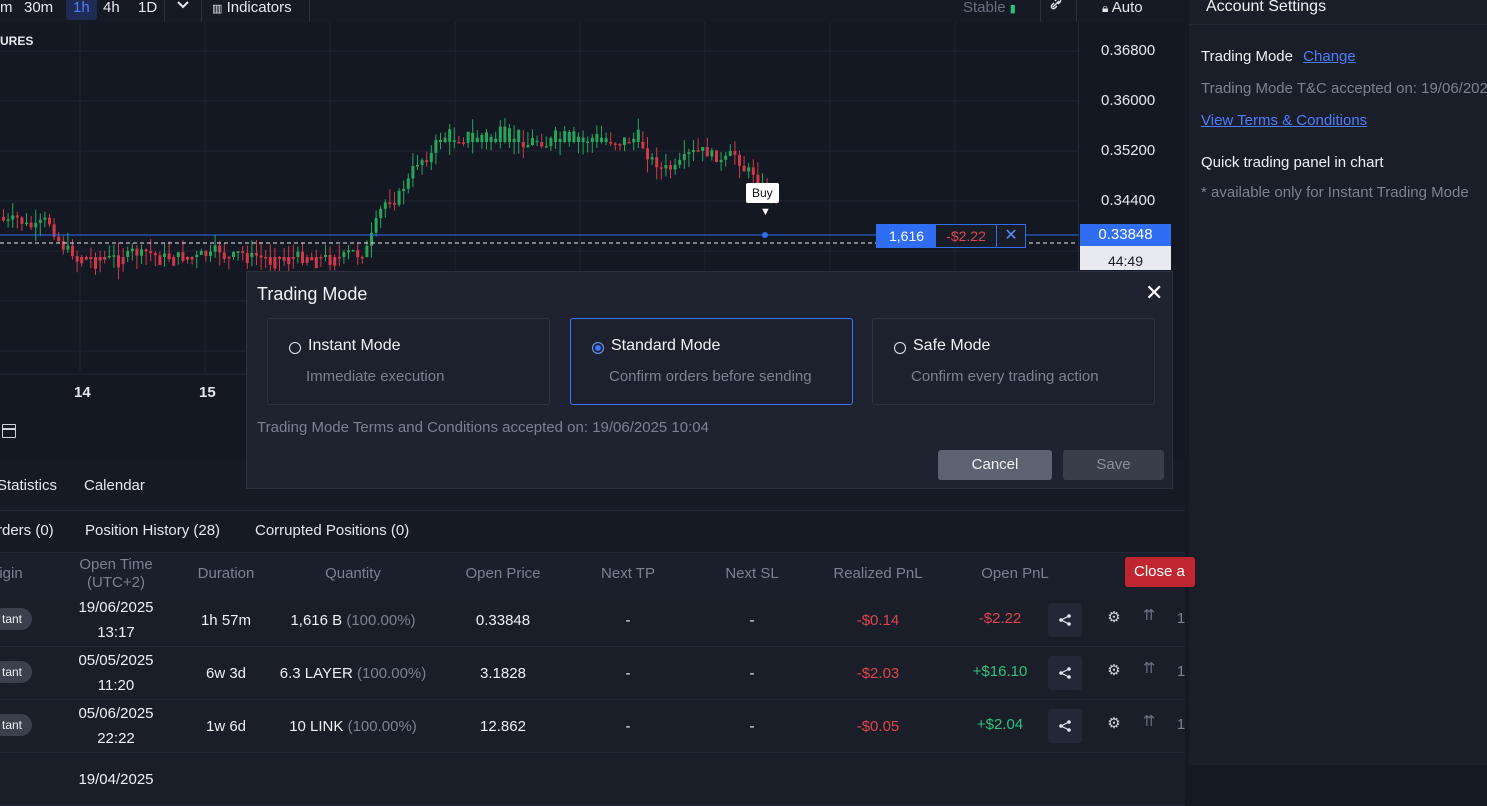  What do you see at coordinates (111, 10) in the screenshot?
I see `timeframe-4h: 4h` at bounding box center [111, 10].